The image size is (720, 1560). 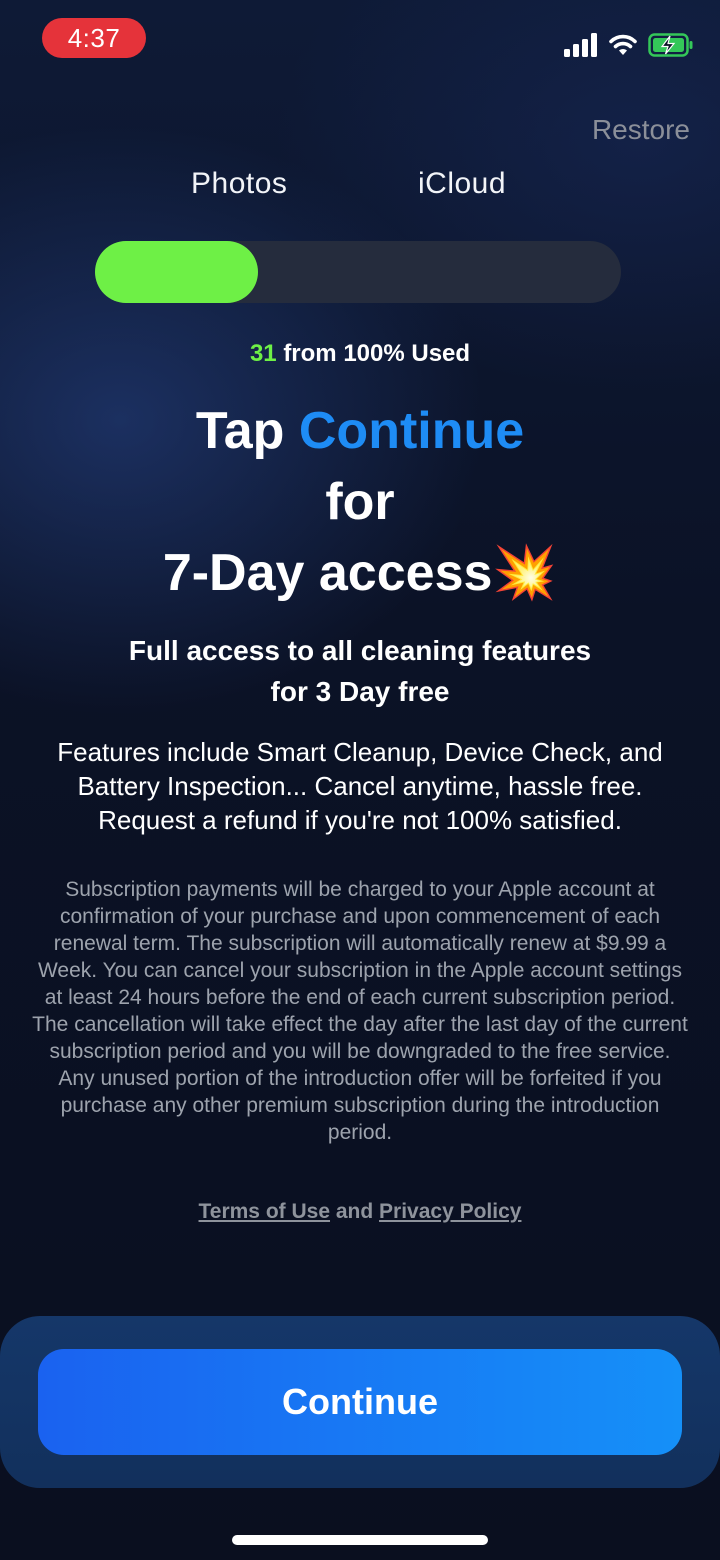 I want to click on headline: Tap Continue for 7-Day access💥, so click(x=360, y=502).